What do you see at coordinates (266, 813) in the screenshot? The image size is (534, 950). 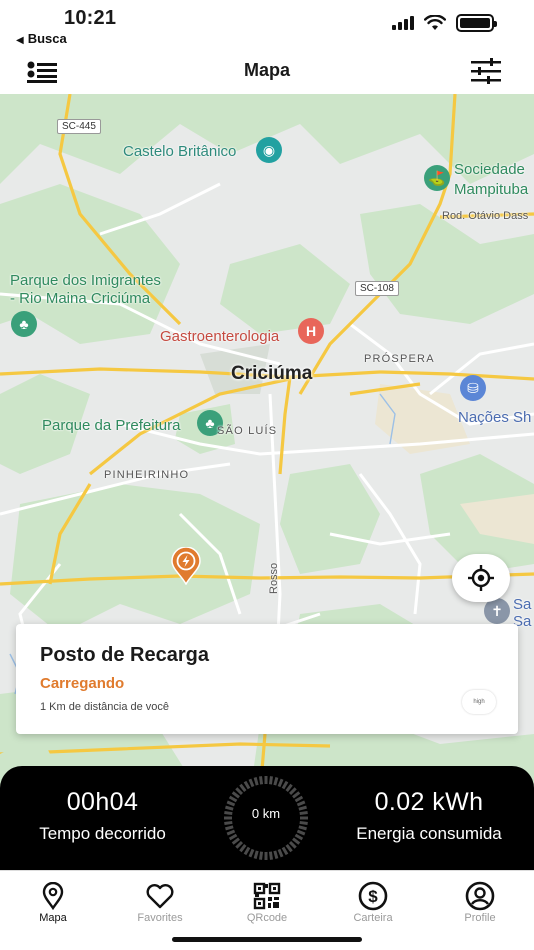 I see `gauge-distance-text: 0 km` at bounding box center [266, 813].